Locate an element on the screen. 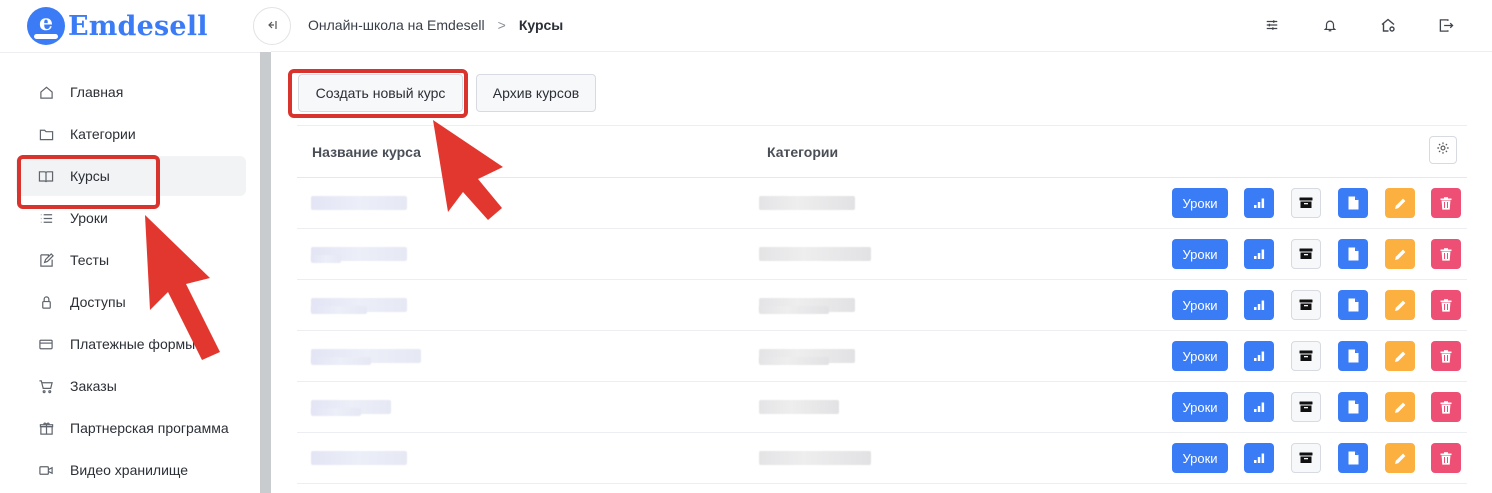 The width and height of the screenshot is (1492, 493). table-settings-button is located at coordinates (1443, 150).